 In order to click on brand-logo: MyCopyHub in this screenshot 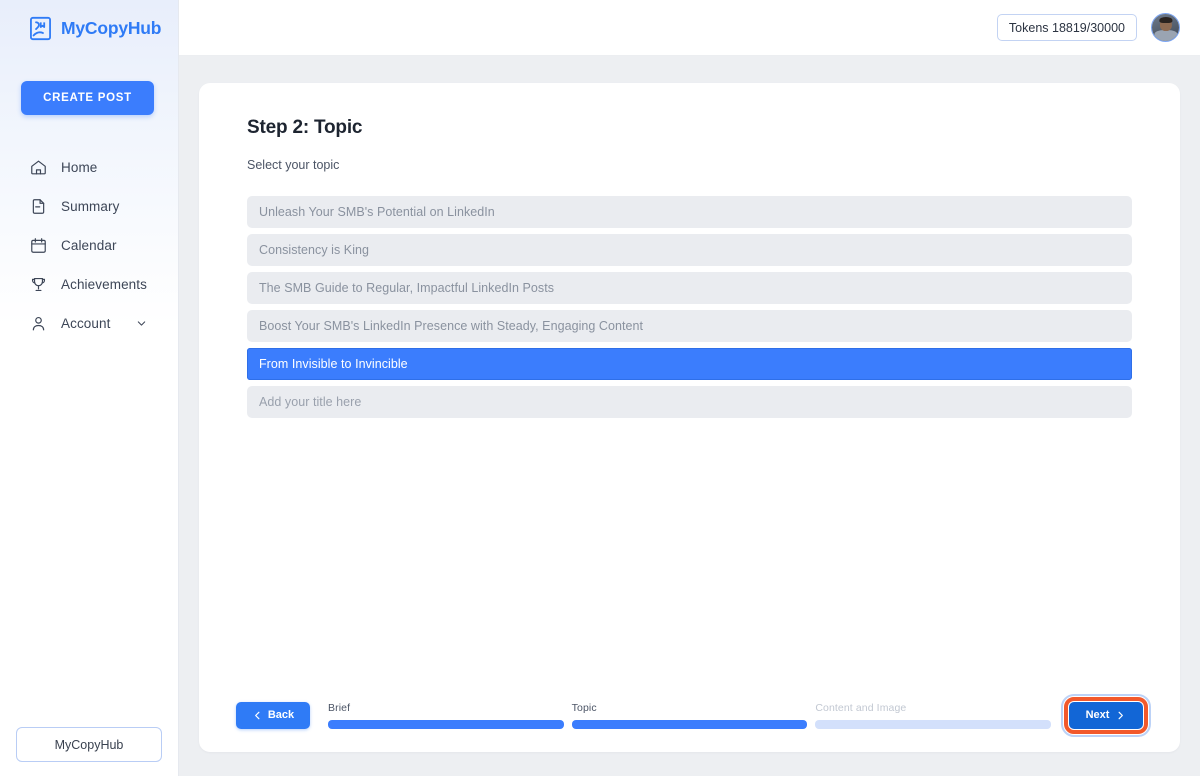, I will do `click(89, 28)`.